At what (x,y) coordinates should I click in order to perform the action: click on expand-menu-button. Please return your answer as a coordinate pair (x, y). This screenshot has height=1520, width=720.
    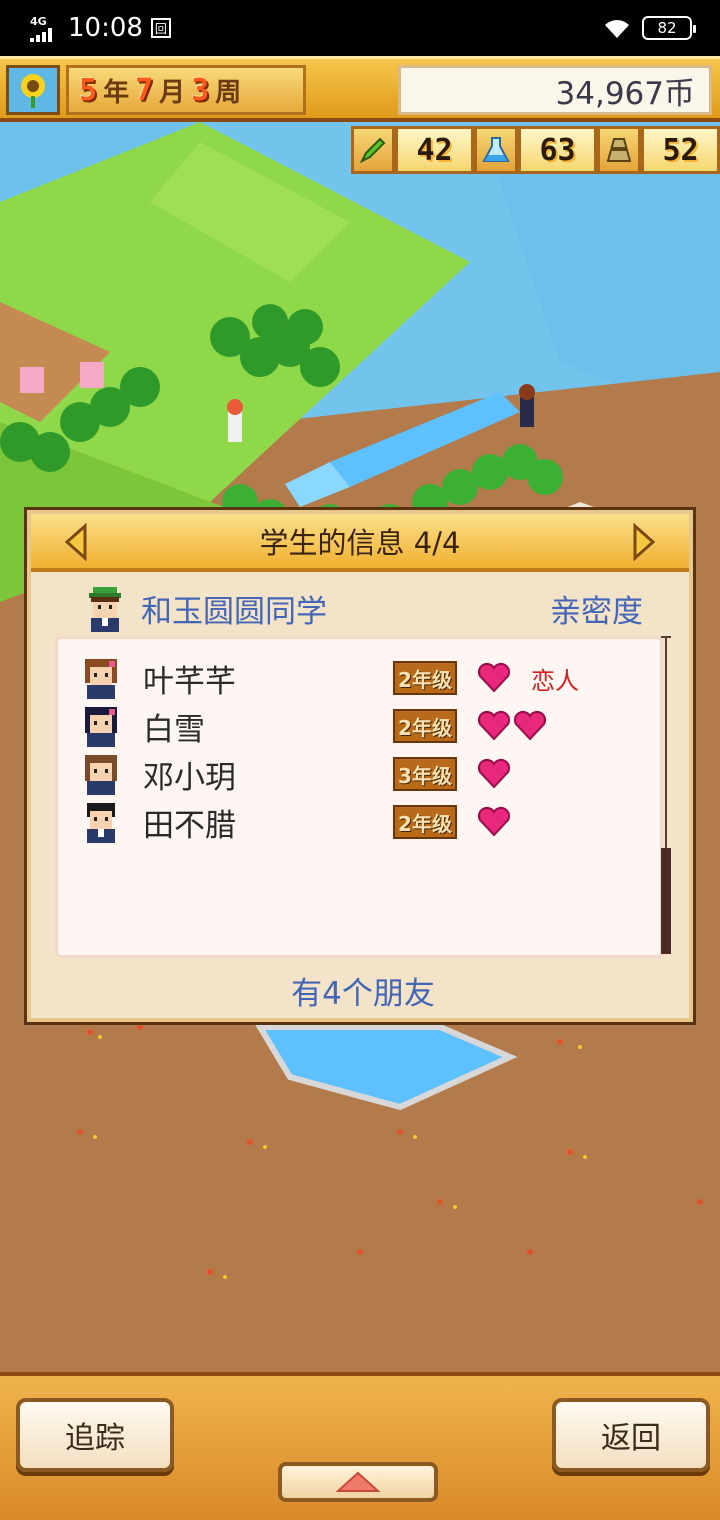
    Looking at the image, I should click on (358, 1482).